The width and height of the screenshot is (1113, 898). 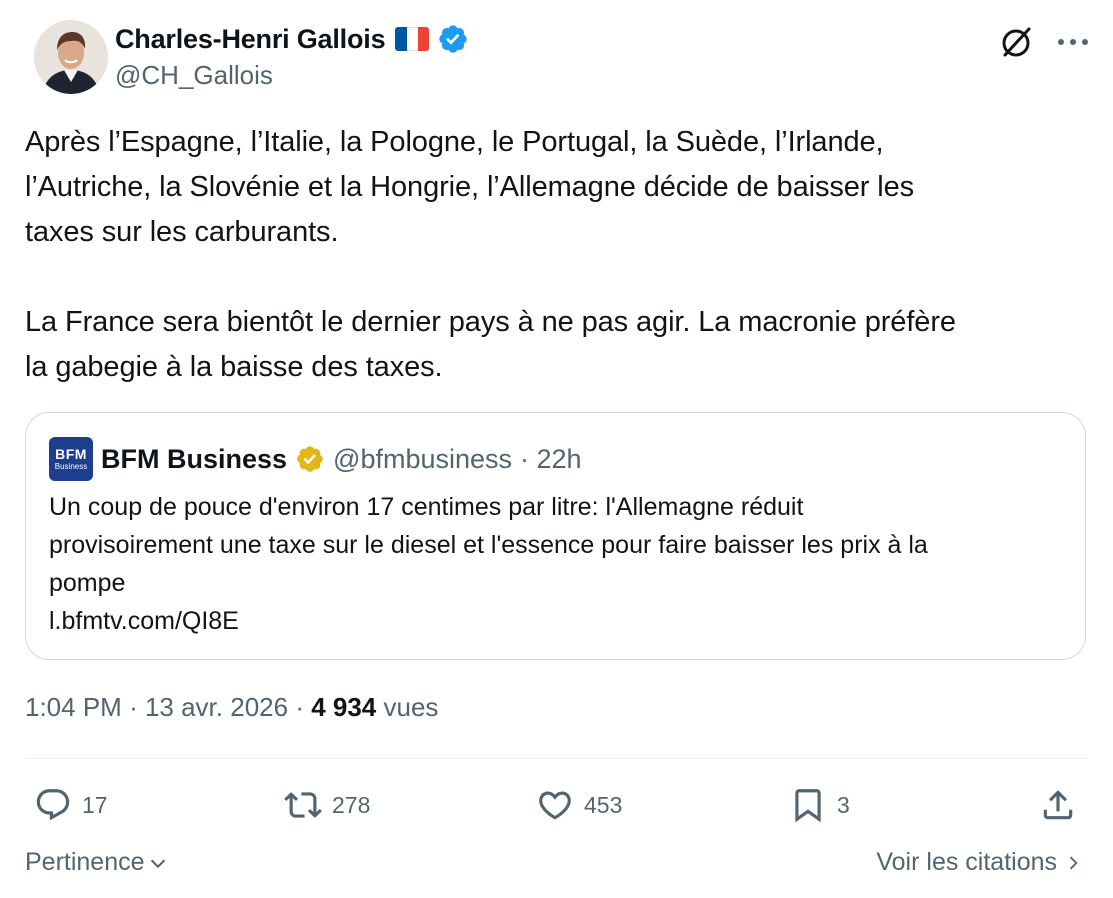 What do you see at coordinates (344, 707) in the screenshot?
I see `views-count: 4 934` at bounding box center [344, 707].